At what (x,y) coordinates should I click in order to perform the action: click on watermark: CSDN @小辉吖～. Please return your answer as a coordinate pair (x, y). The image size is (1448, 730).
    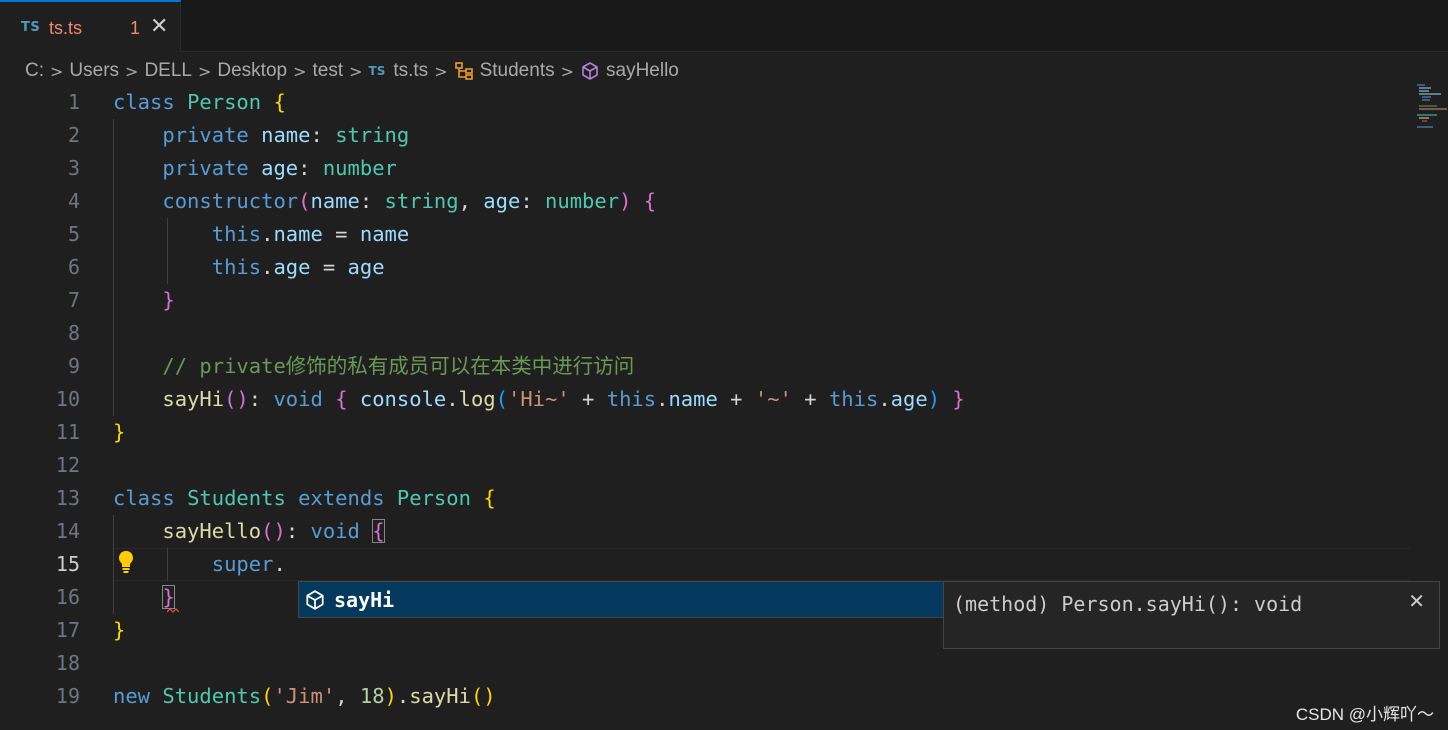
    Looking at the image, I should click on (1364, 714).